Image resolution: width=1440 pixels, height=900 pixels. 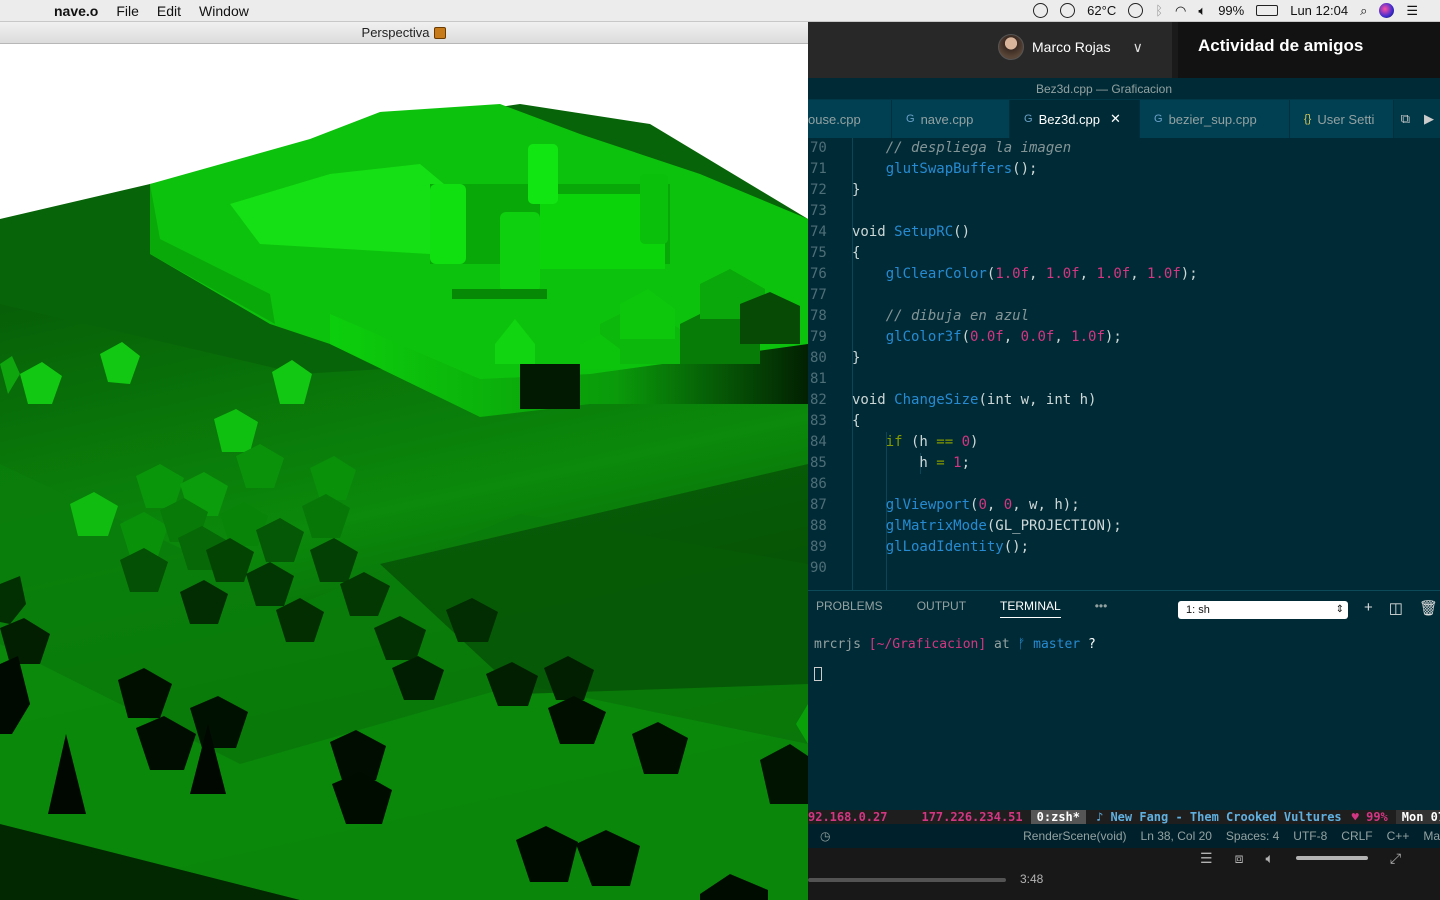 I want to click on code-line: 75 {, so click(x=1124, y=253).